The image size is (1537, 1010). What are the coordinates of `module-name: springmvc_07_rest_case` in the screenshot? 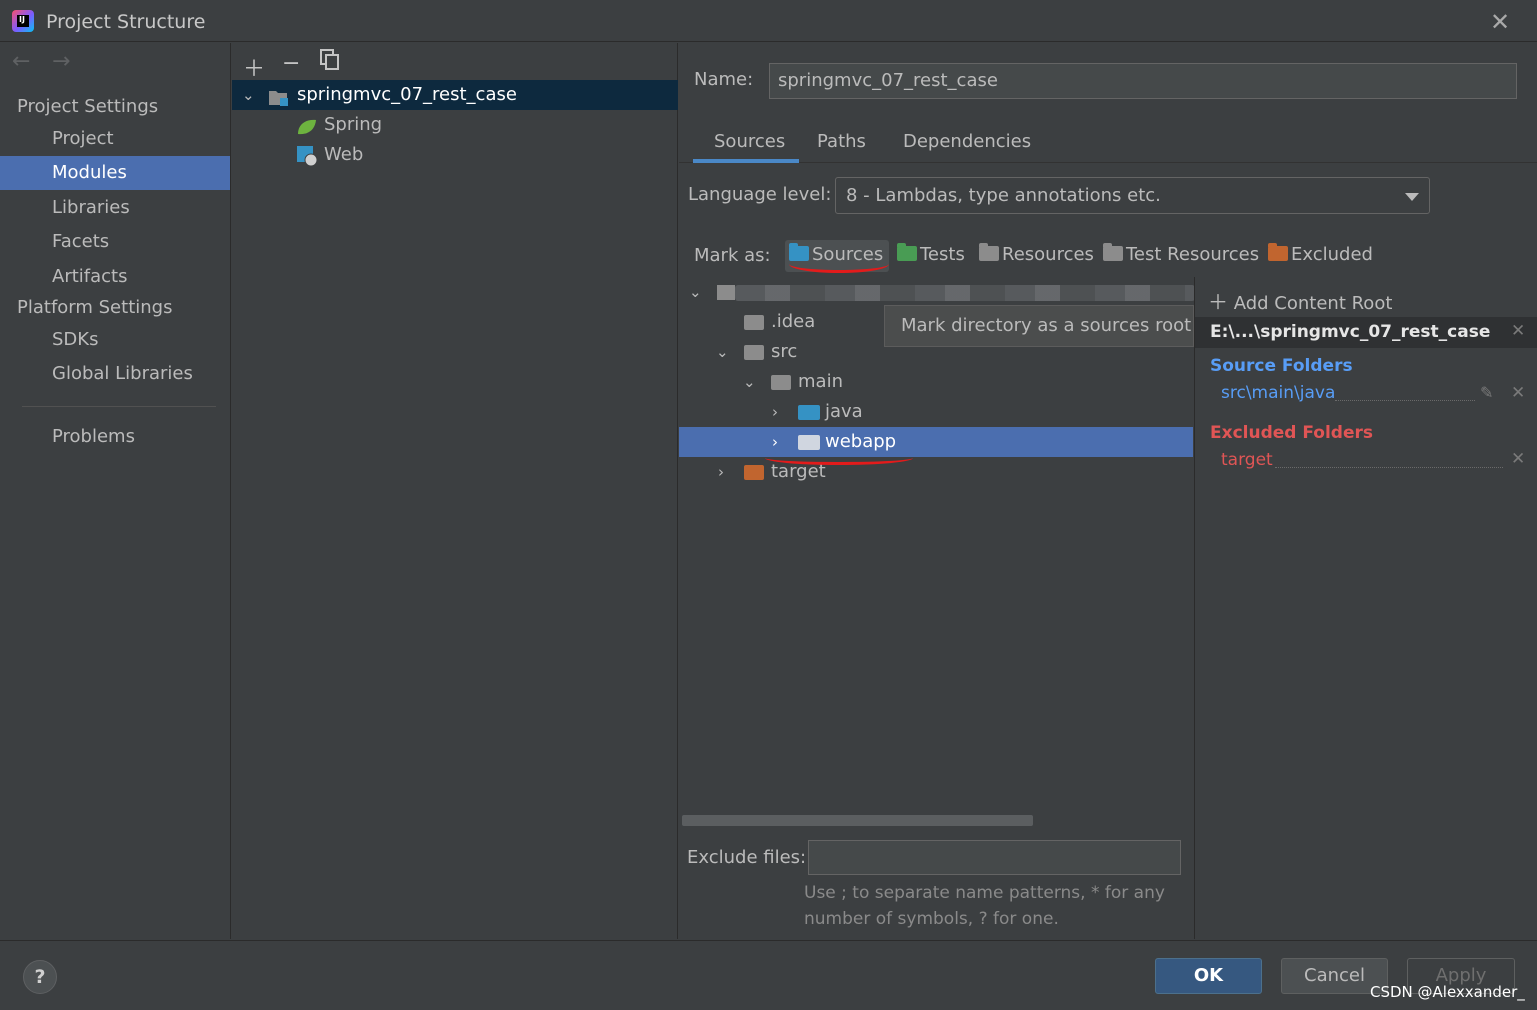 It's located at (407, 94).